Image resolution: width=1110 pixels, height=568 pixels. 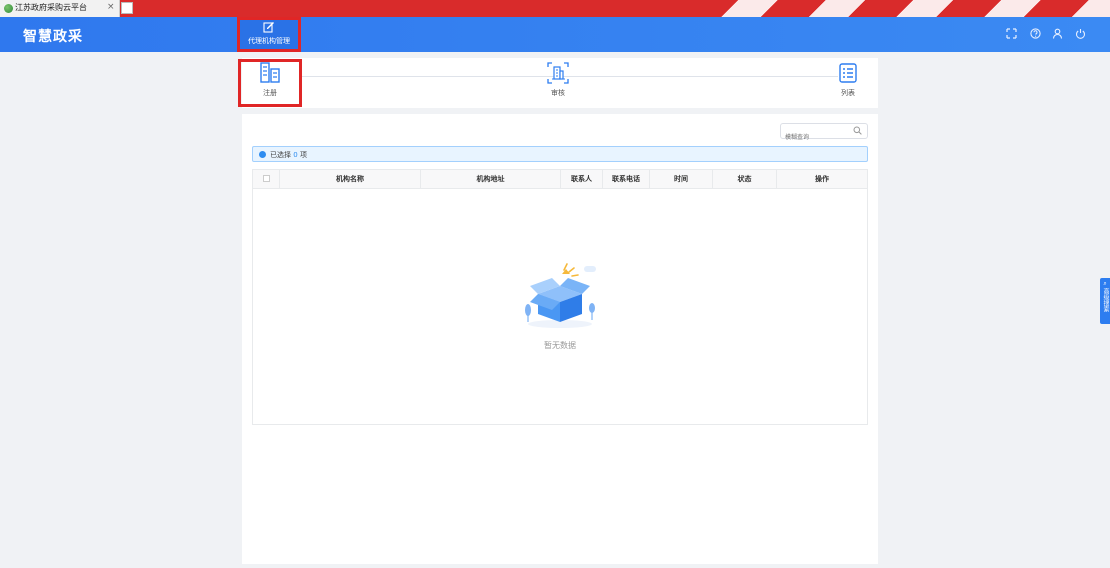 I want to click on select-all-cell, so click(x=266, y=179).